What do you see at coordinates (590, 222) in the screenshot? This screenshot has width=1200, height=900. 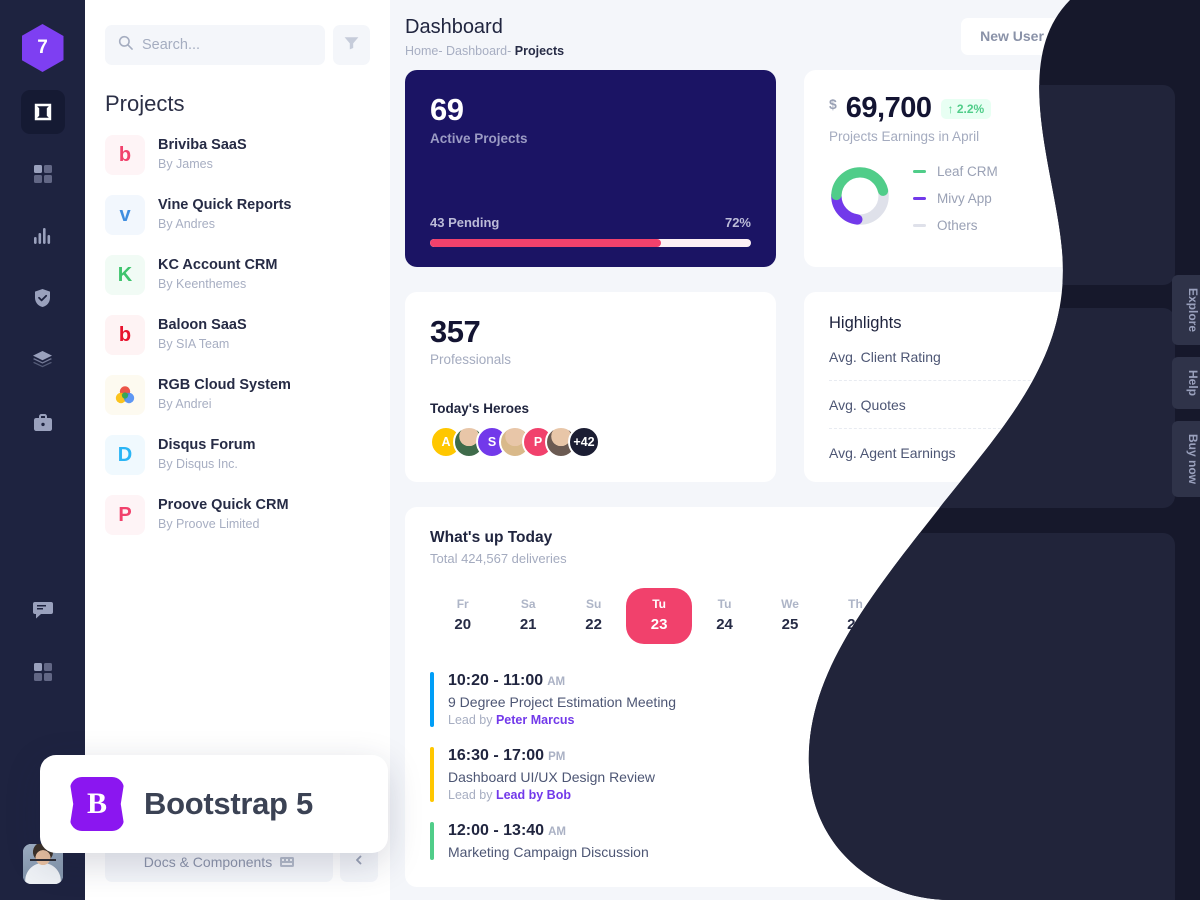 I see `progress-row: 43 Pending 72%` at bounding box center [590, 222].